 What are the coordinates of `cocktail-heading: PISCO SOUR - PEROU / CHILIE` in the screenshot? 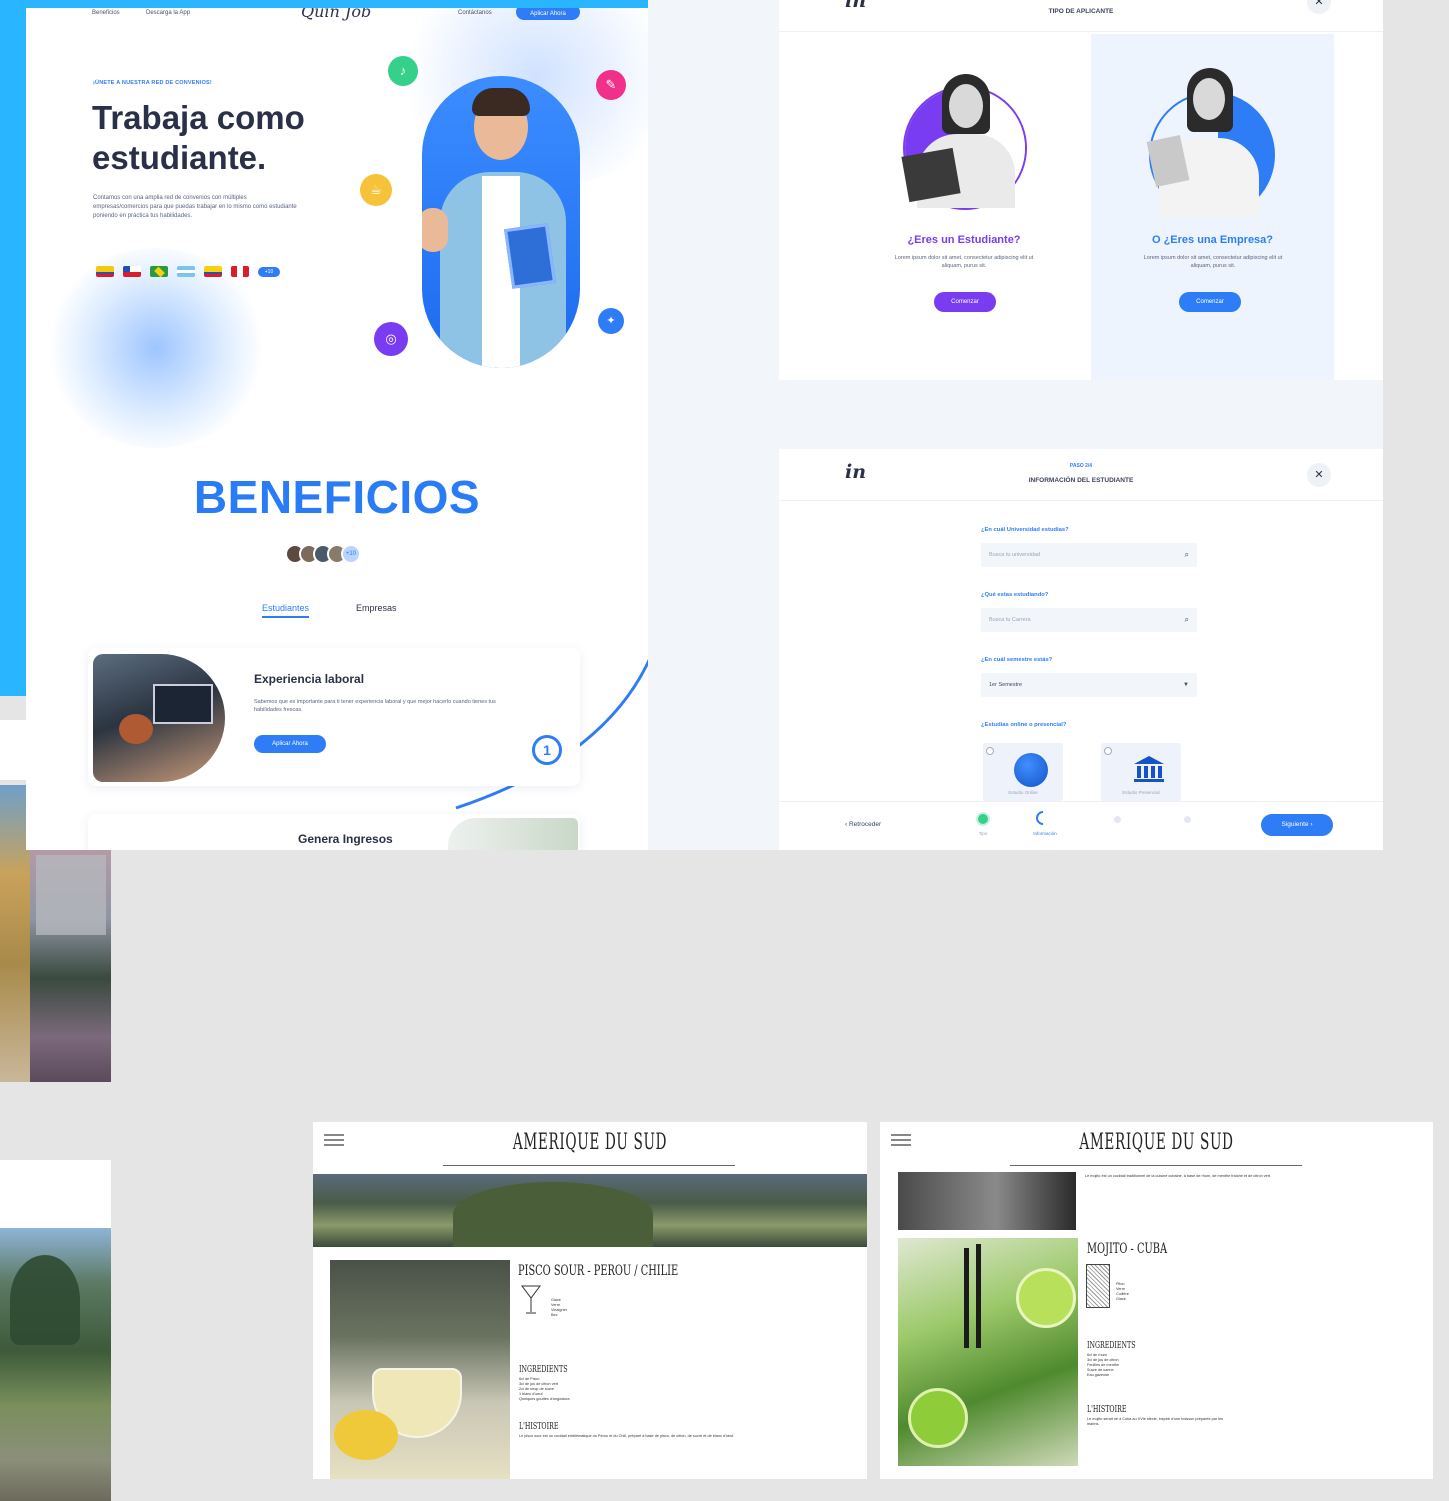 It's located at (598, 1271).